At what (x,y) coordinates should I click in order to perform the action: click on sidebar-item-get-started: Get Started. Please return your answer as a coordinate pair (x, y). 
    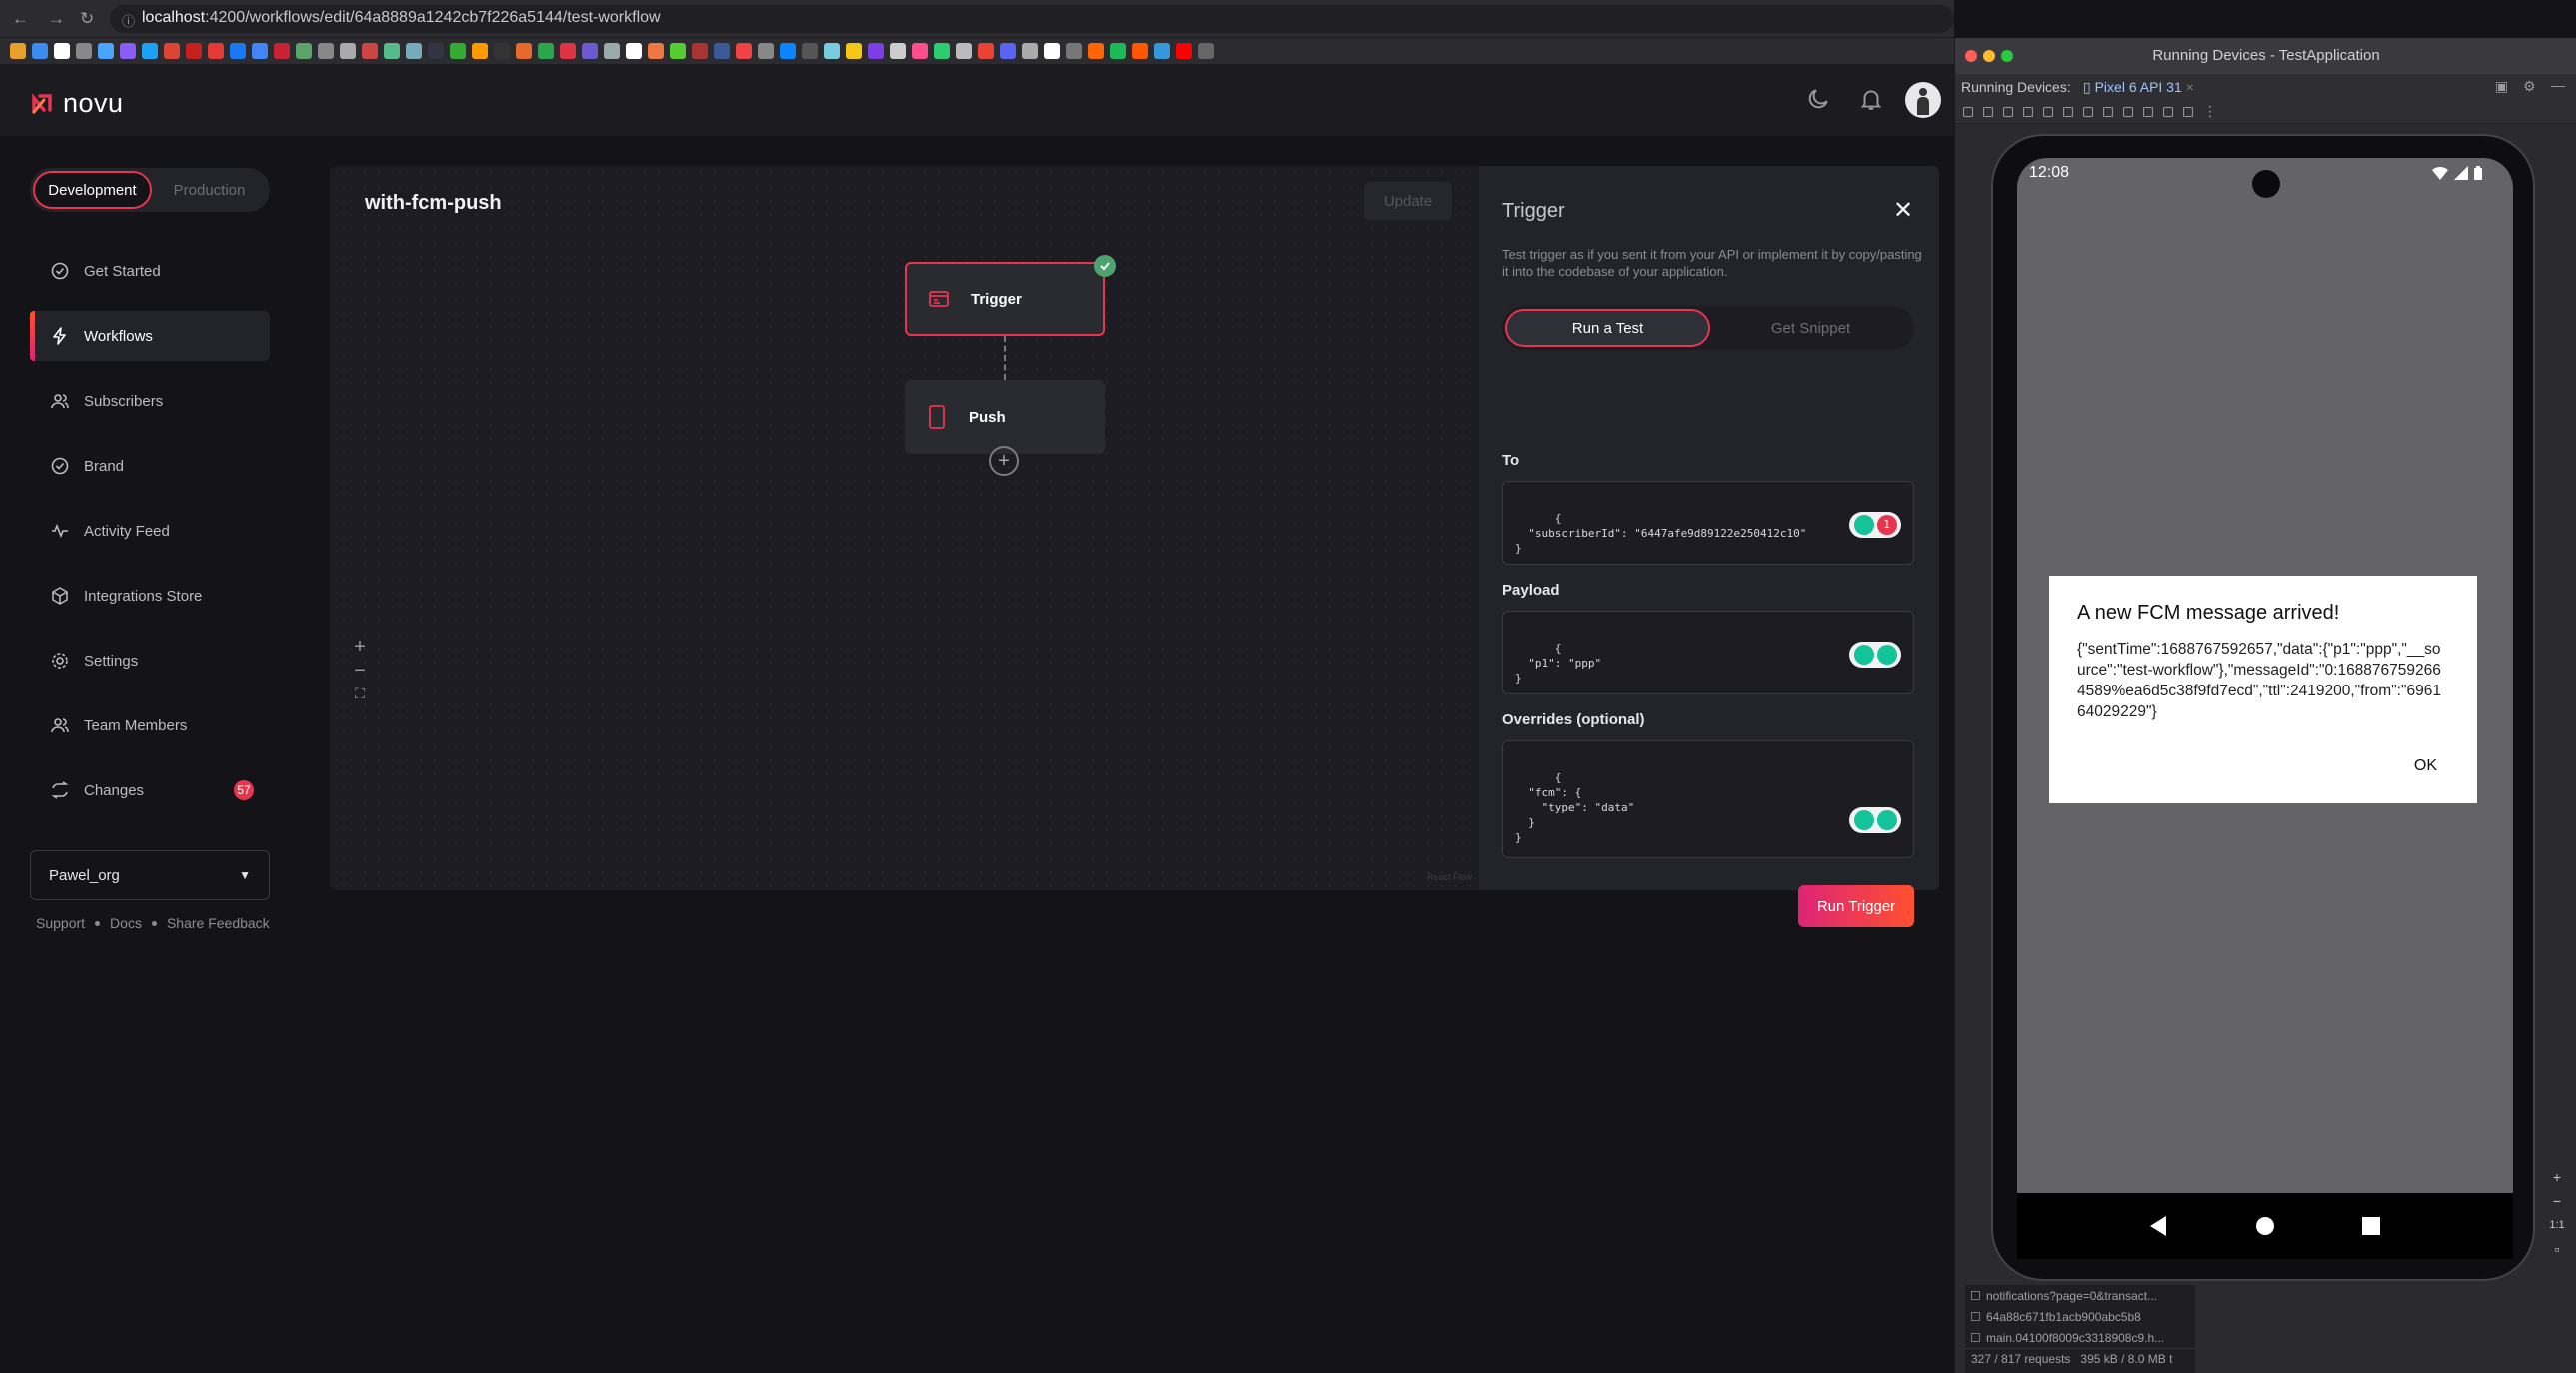
    Looking at the image, I should click on (150, 271).